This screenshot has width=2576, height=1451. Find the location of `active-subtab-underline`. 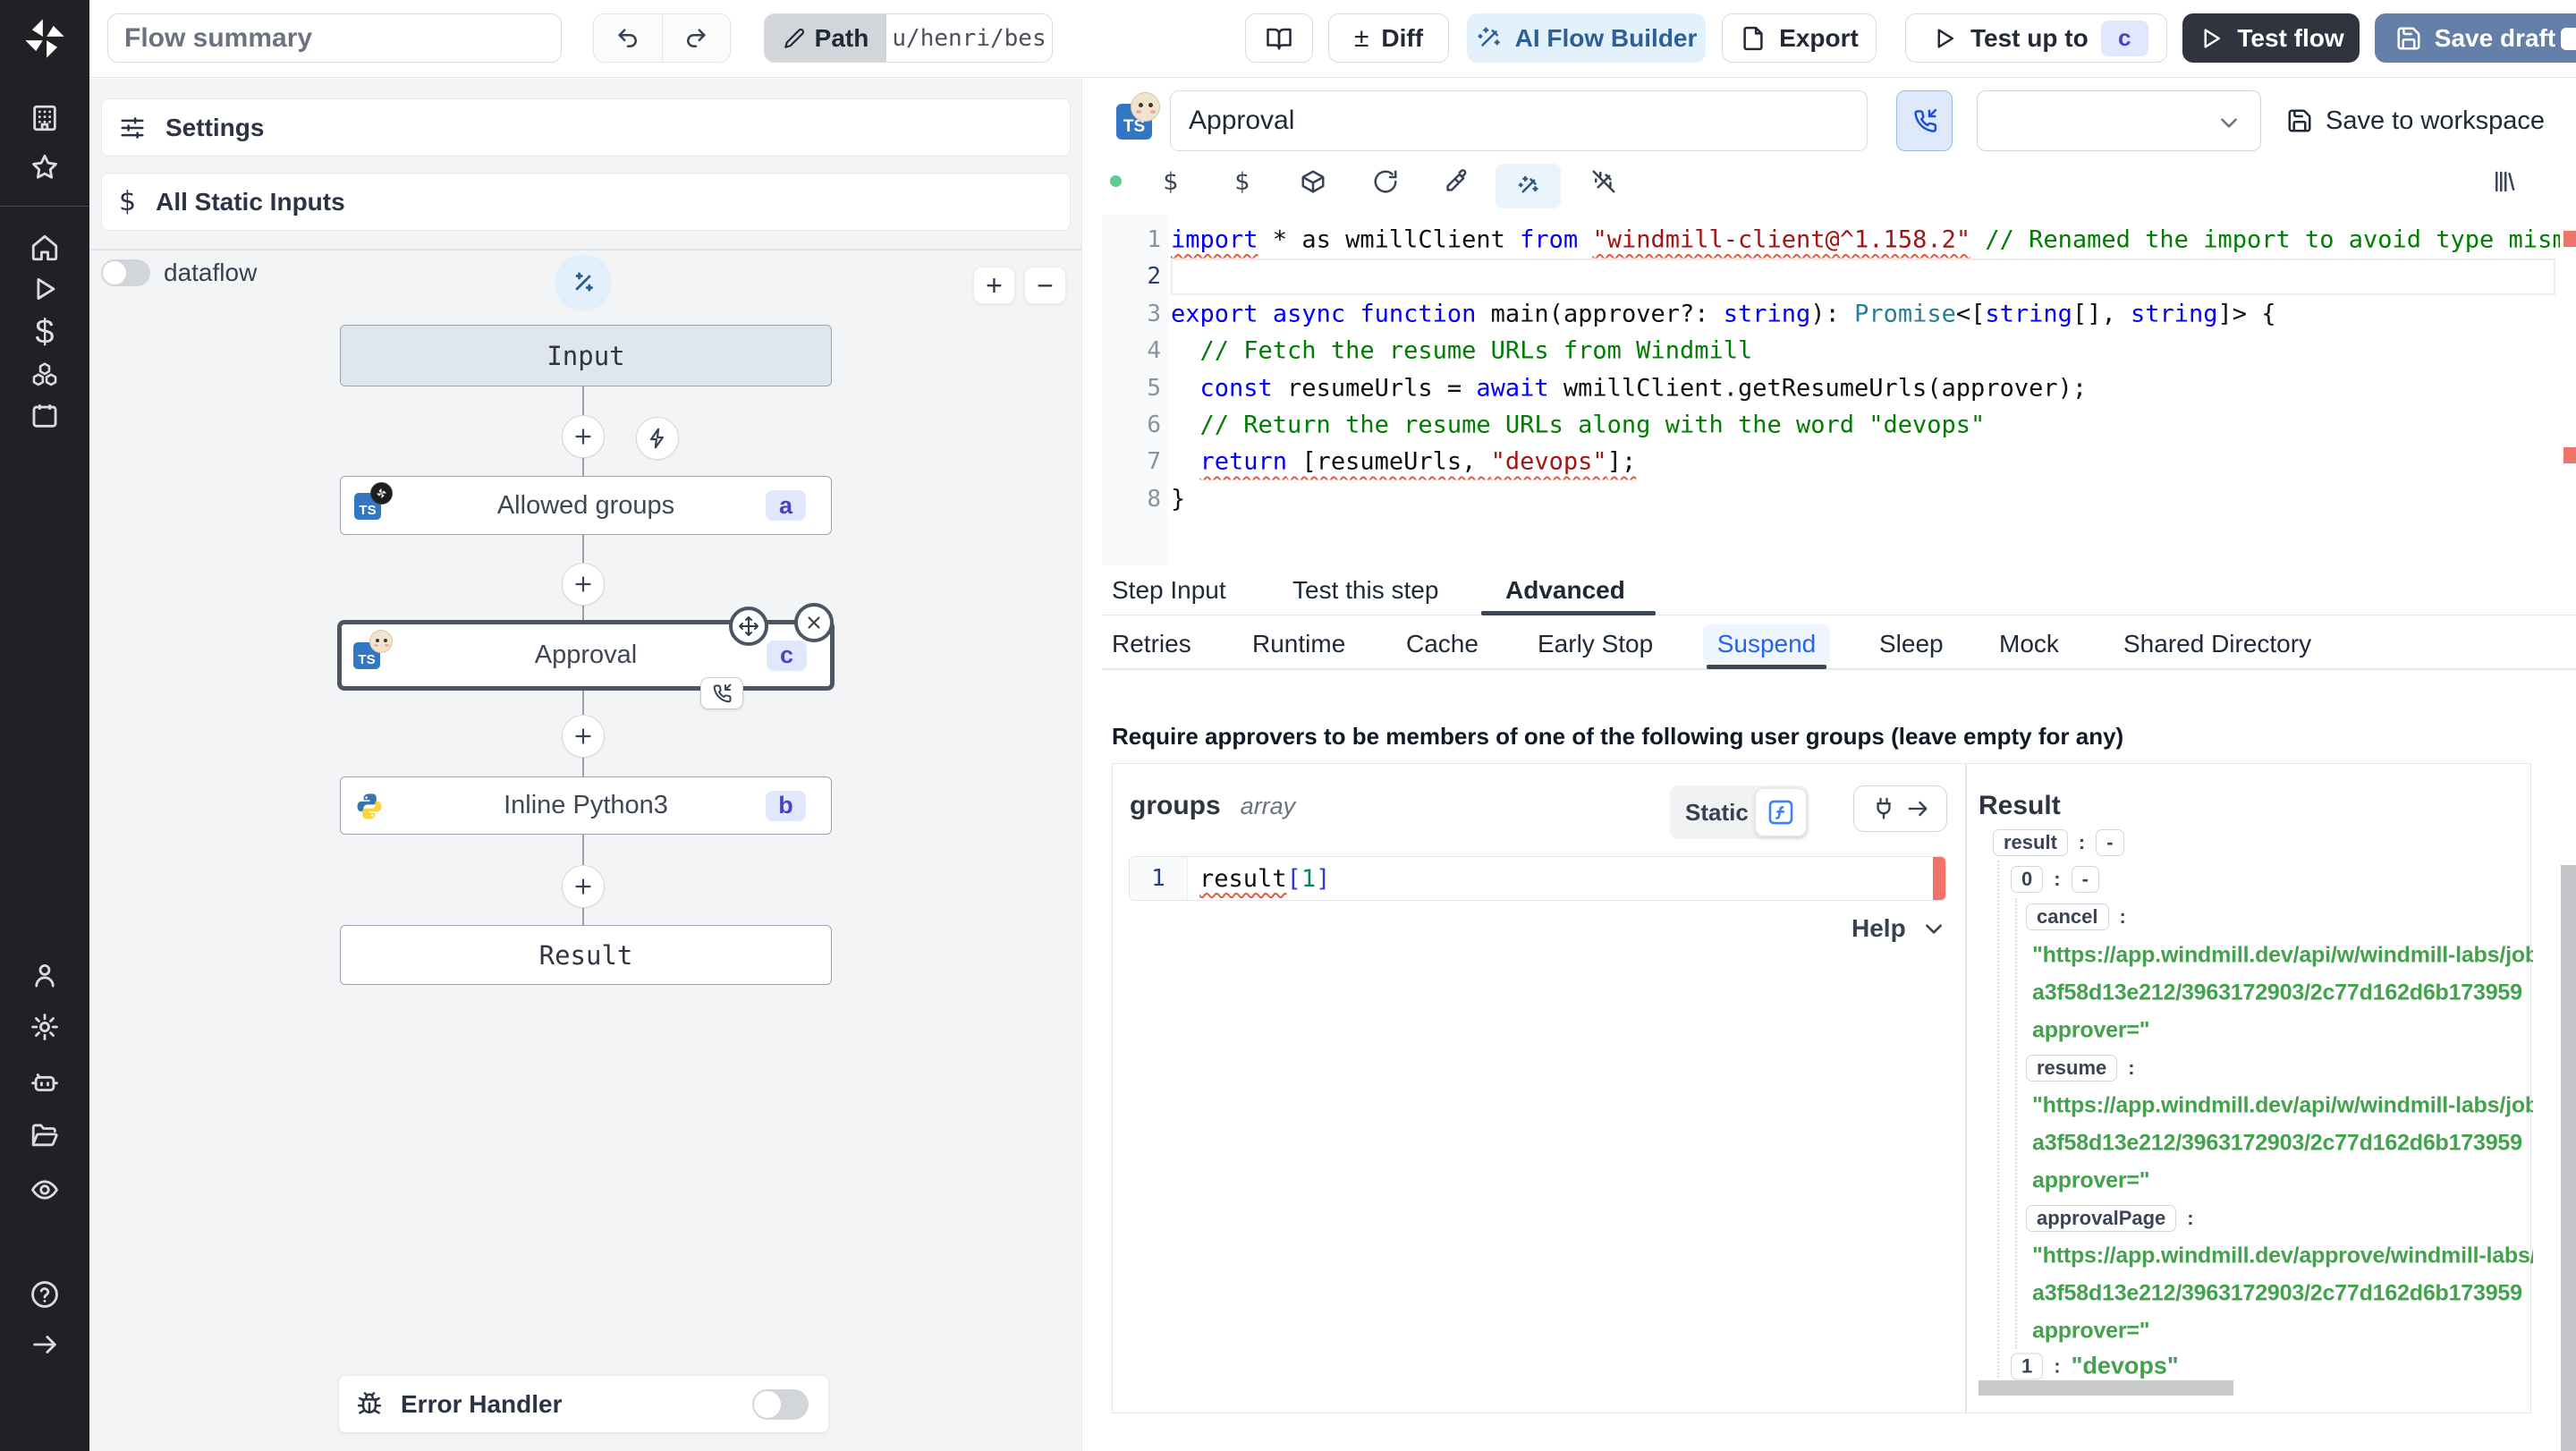

active-subtab-underline is located at coordinates (1766, 667).